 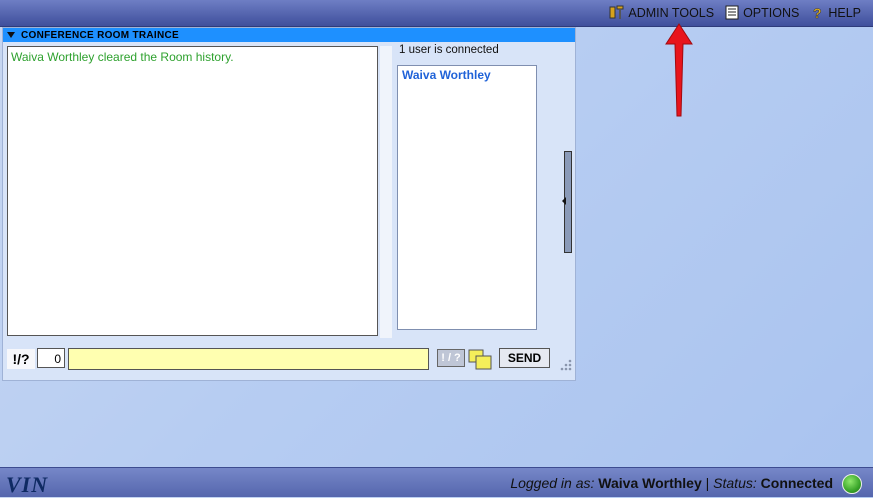 What do you see at coordinates (436, 13) in the screenshot?
I see `top-bar: ADMIN TOOLS OPTIONS ? HELP` at bounding box center [436, 13].